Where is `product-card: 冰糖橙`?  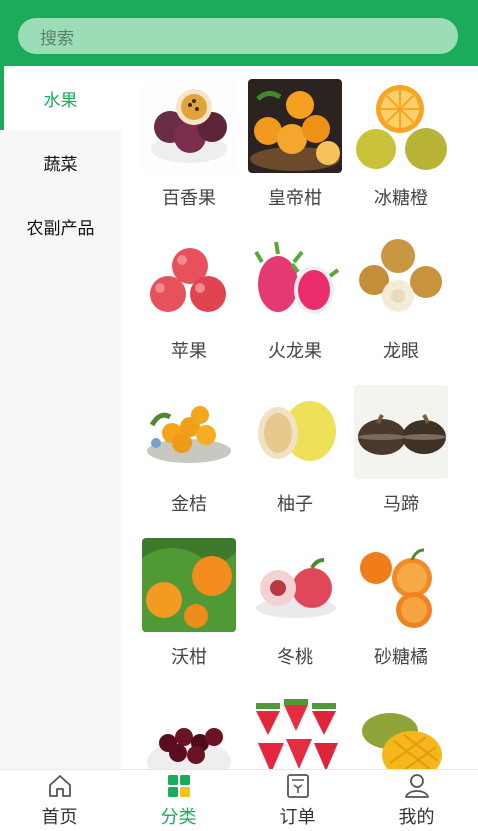 product-card: 冰糖橙 is located at coordinates (393, 137).